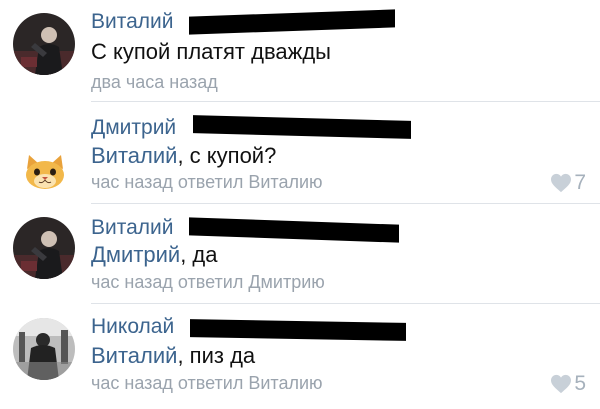 This screenshot has width=600, height=409. I want to click on comment-body: , да, so click(199, 254).